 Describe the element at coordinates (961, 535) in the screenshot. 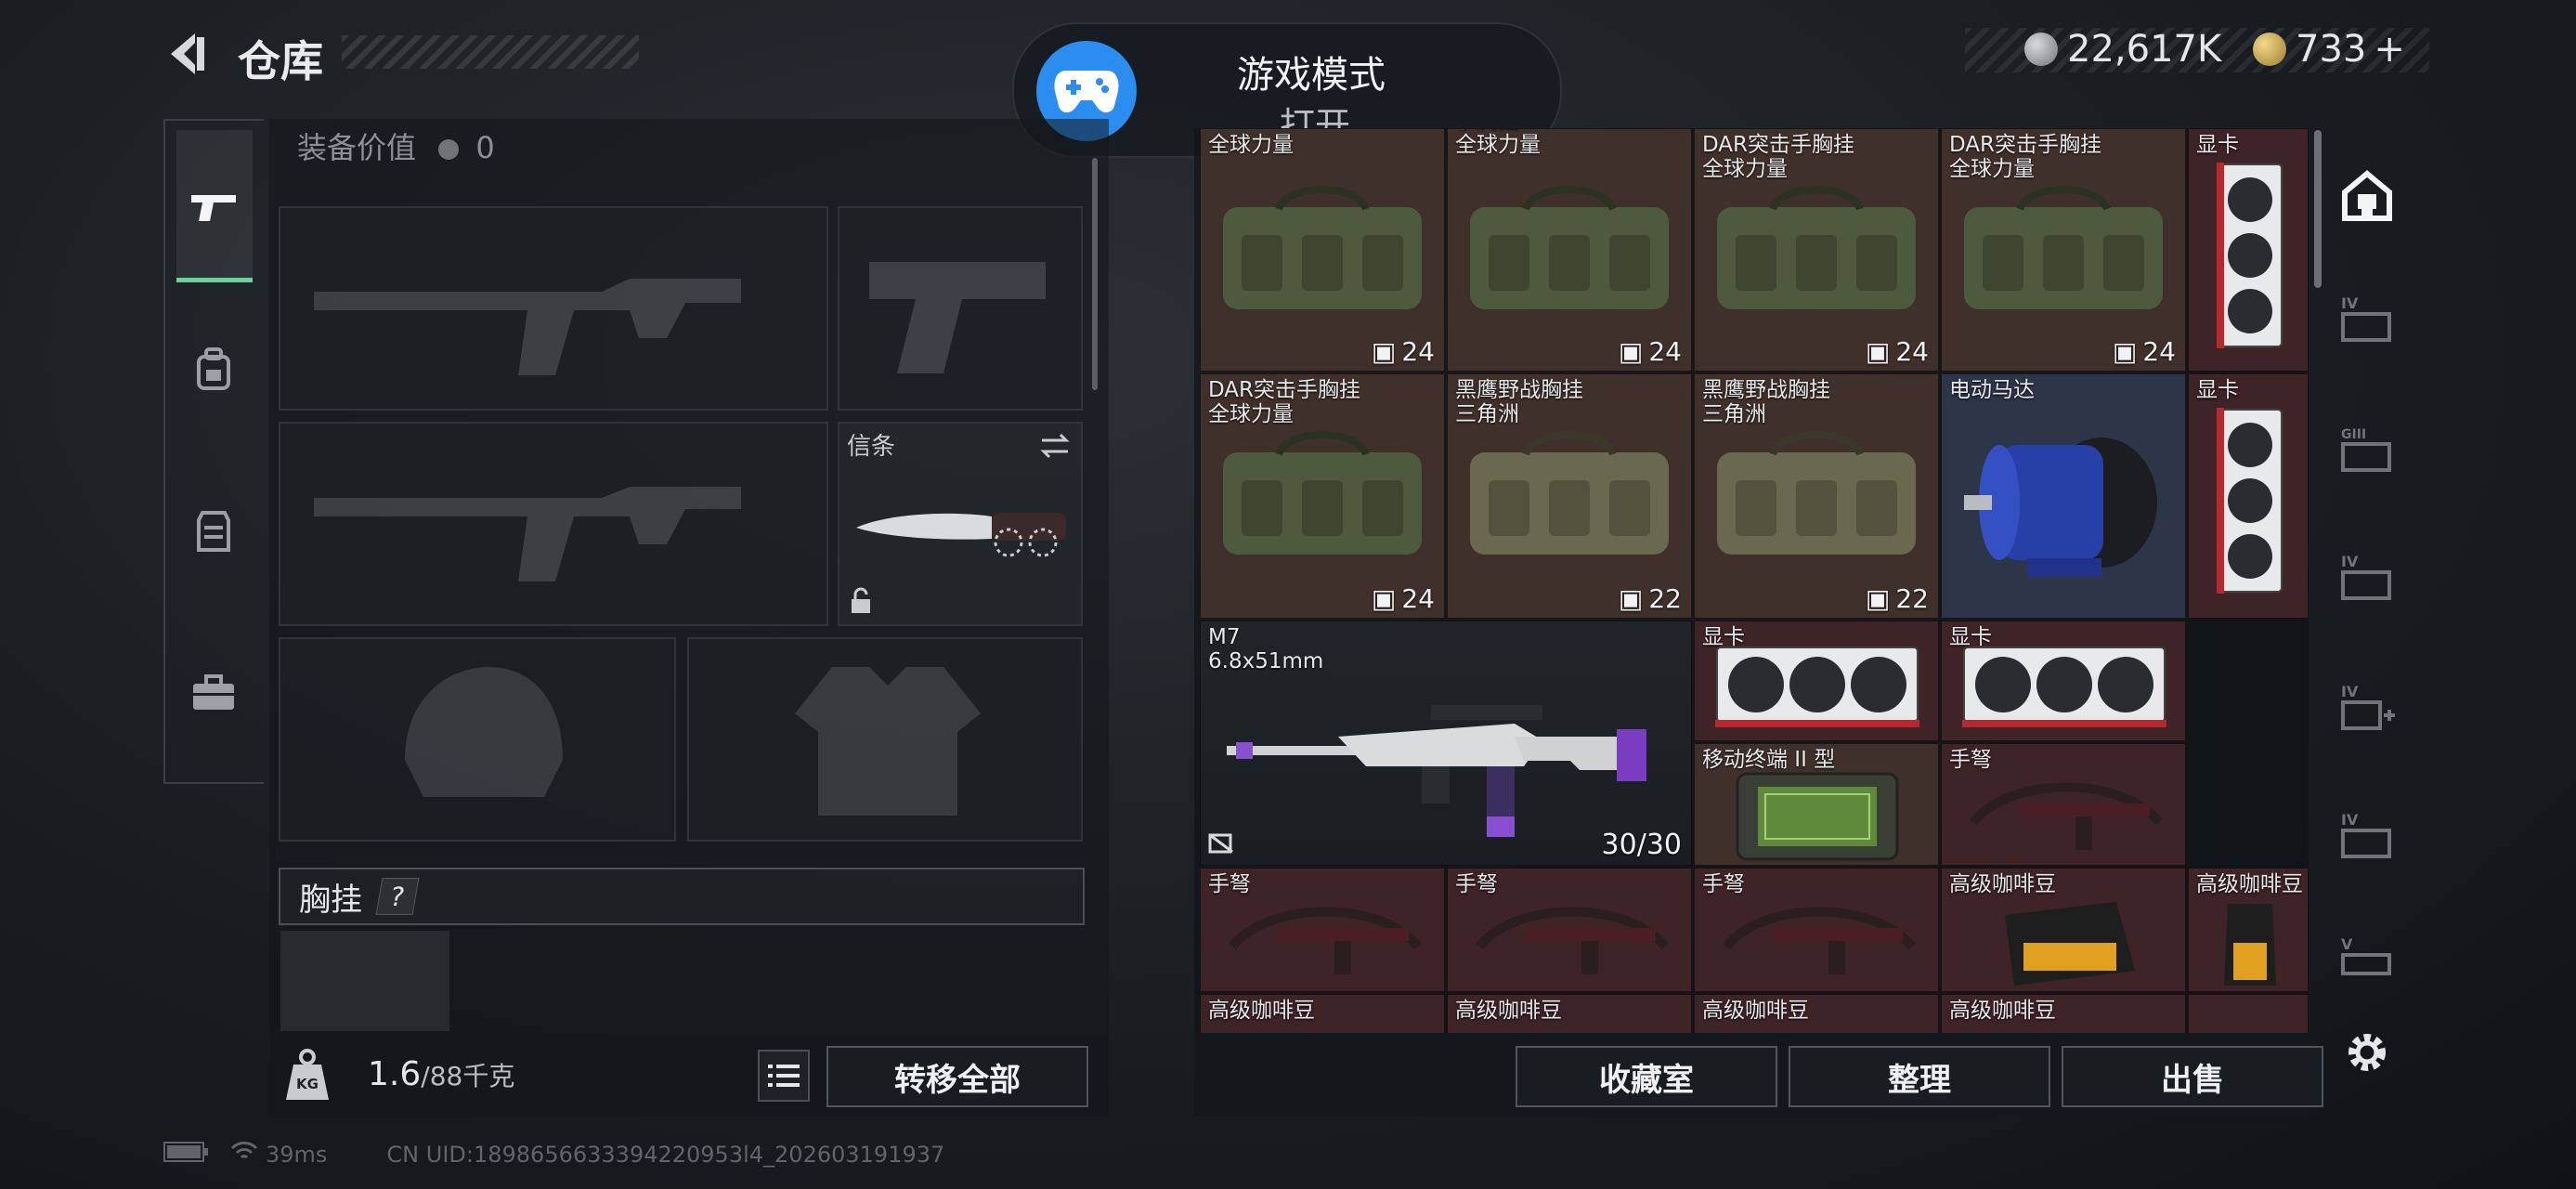

I see `knife-icon` at that location.